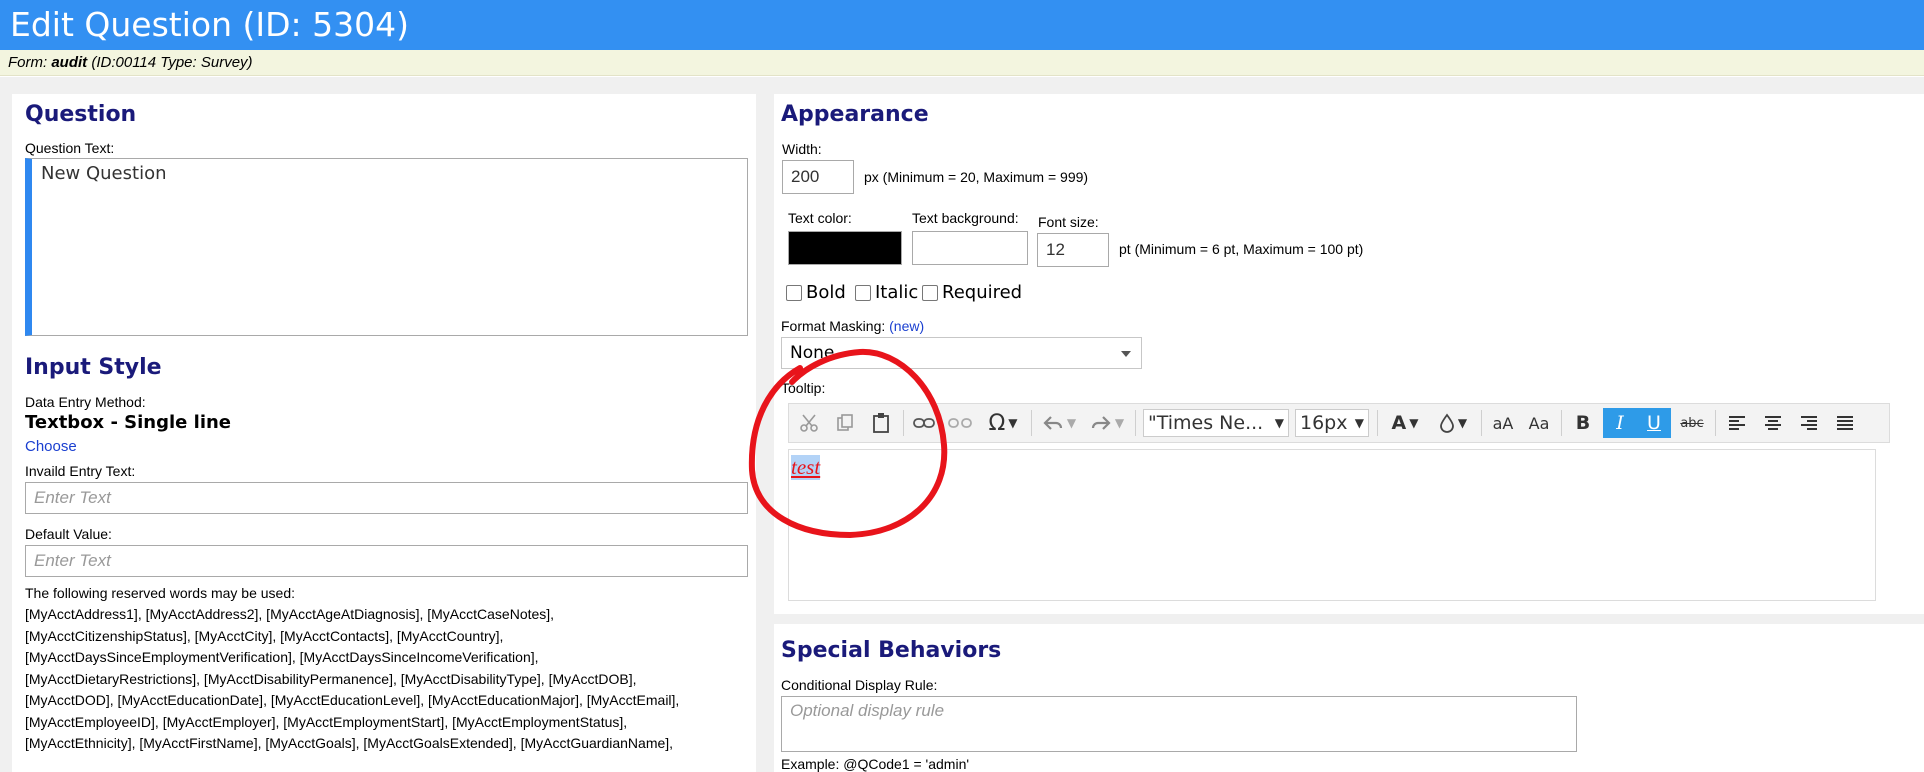 The image size is (1924, 772). Describe the element at coordinates (976, 177) in the screenshot. I see `width-hint: px (Minimum = 20, Maximum = 999)` at that location.